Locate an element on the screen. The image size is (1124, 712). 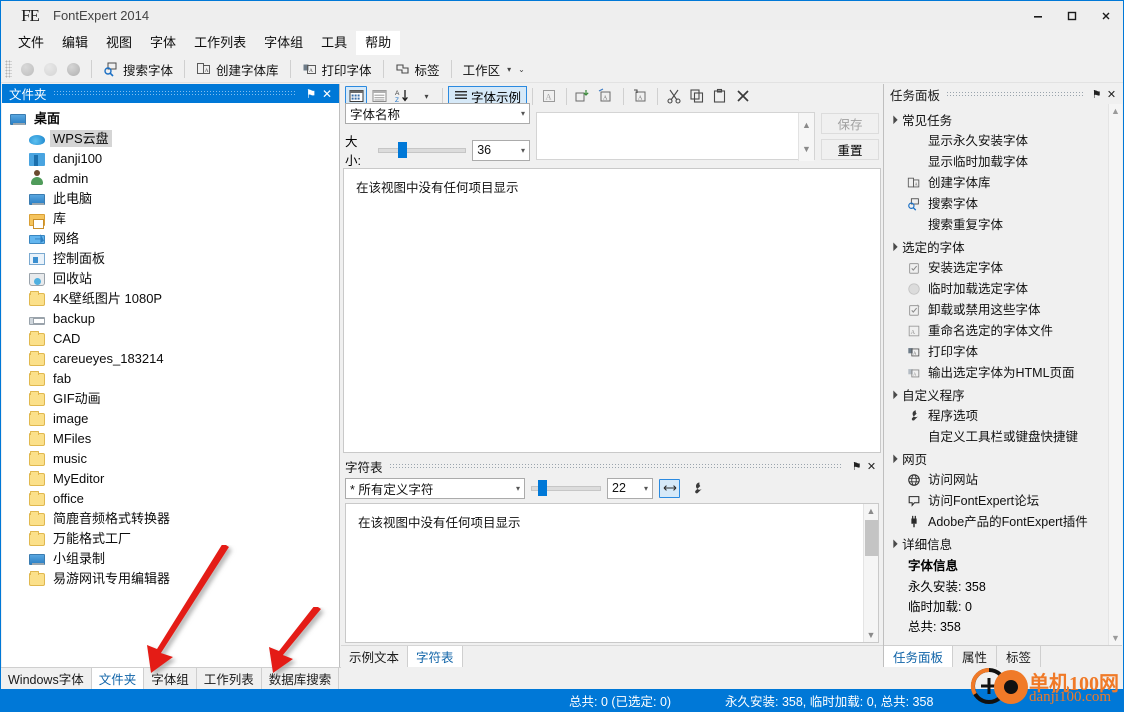
tree-item: 简鹿音频格式转换器 is located at coordinates (170, 518).